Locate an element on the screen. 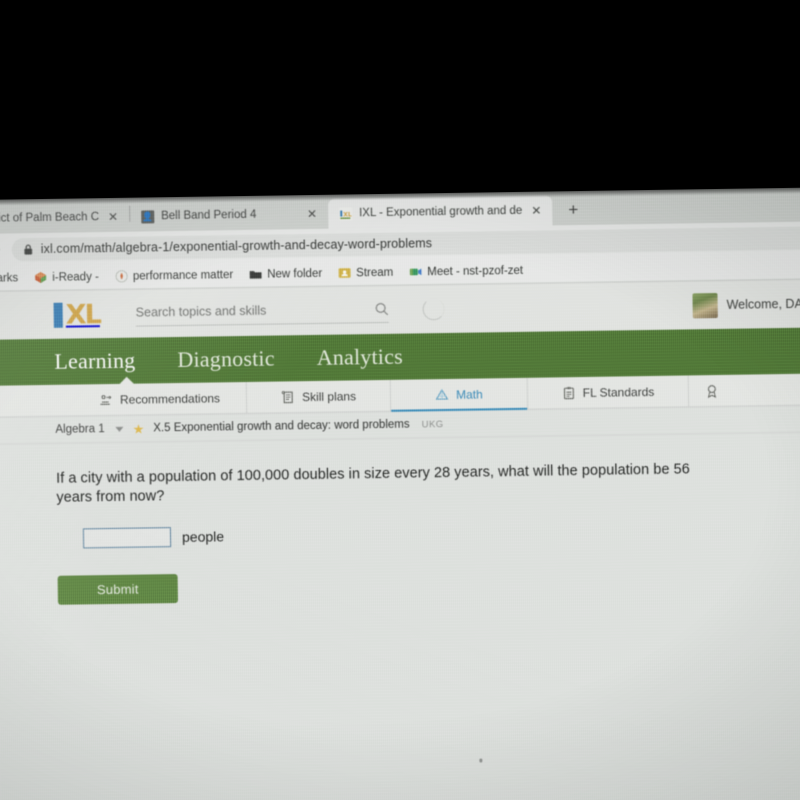 The image size is (800, 800). search-input: Search topics and skills is located at coordinates (262, 311).